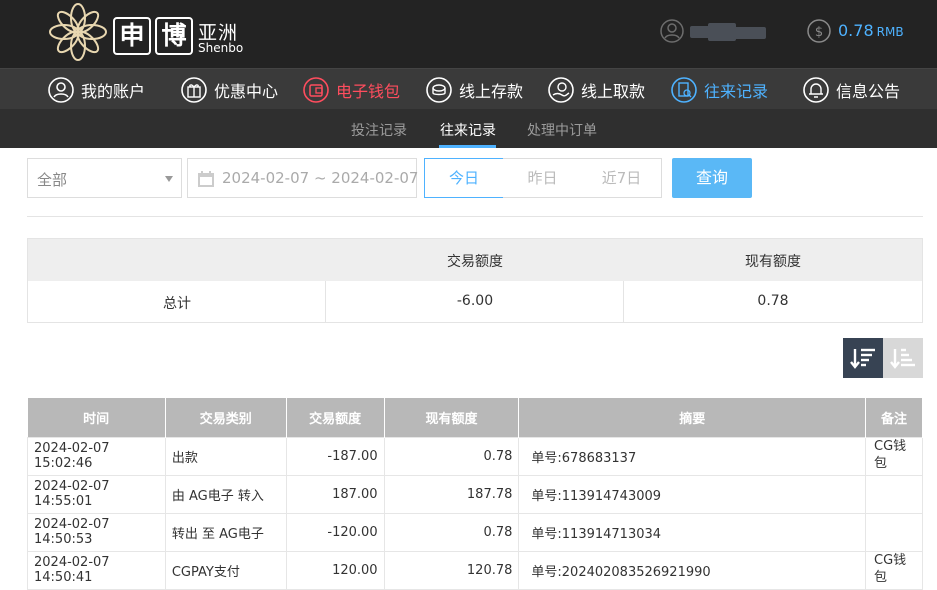 The height and width of the screenshot is (590, 937). I want to click on cell-type: CGPAY支付, so click(225, 570).